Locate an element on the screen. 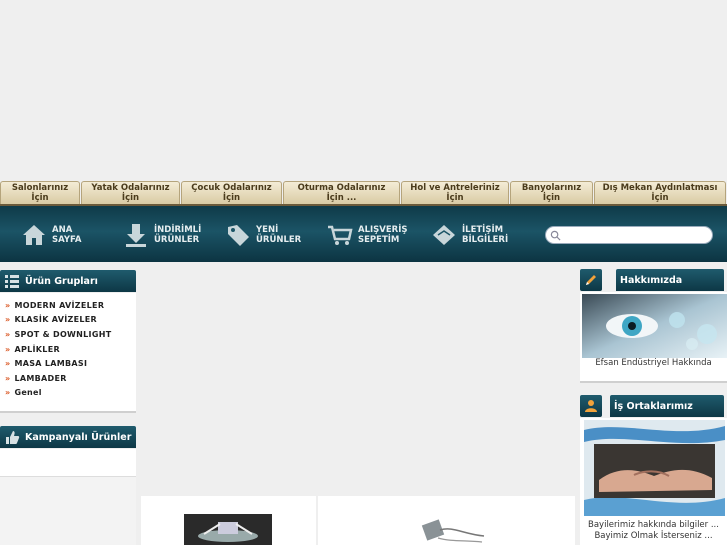 This screenshot has width=727, height=545. partners-icon-box is located at coordinates (591, 406).